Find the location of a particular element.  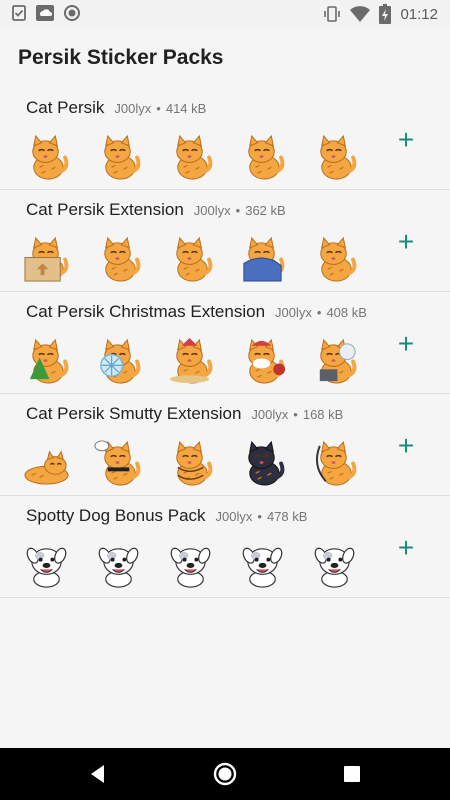

pack-size: 362 kB is located at coordinates (265, 210).